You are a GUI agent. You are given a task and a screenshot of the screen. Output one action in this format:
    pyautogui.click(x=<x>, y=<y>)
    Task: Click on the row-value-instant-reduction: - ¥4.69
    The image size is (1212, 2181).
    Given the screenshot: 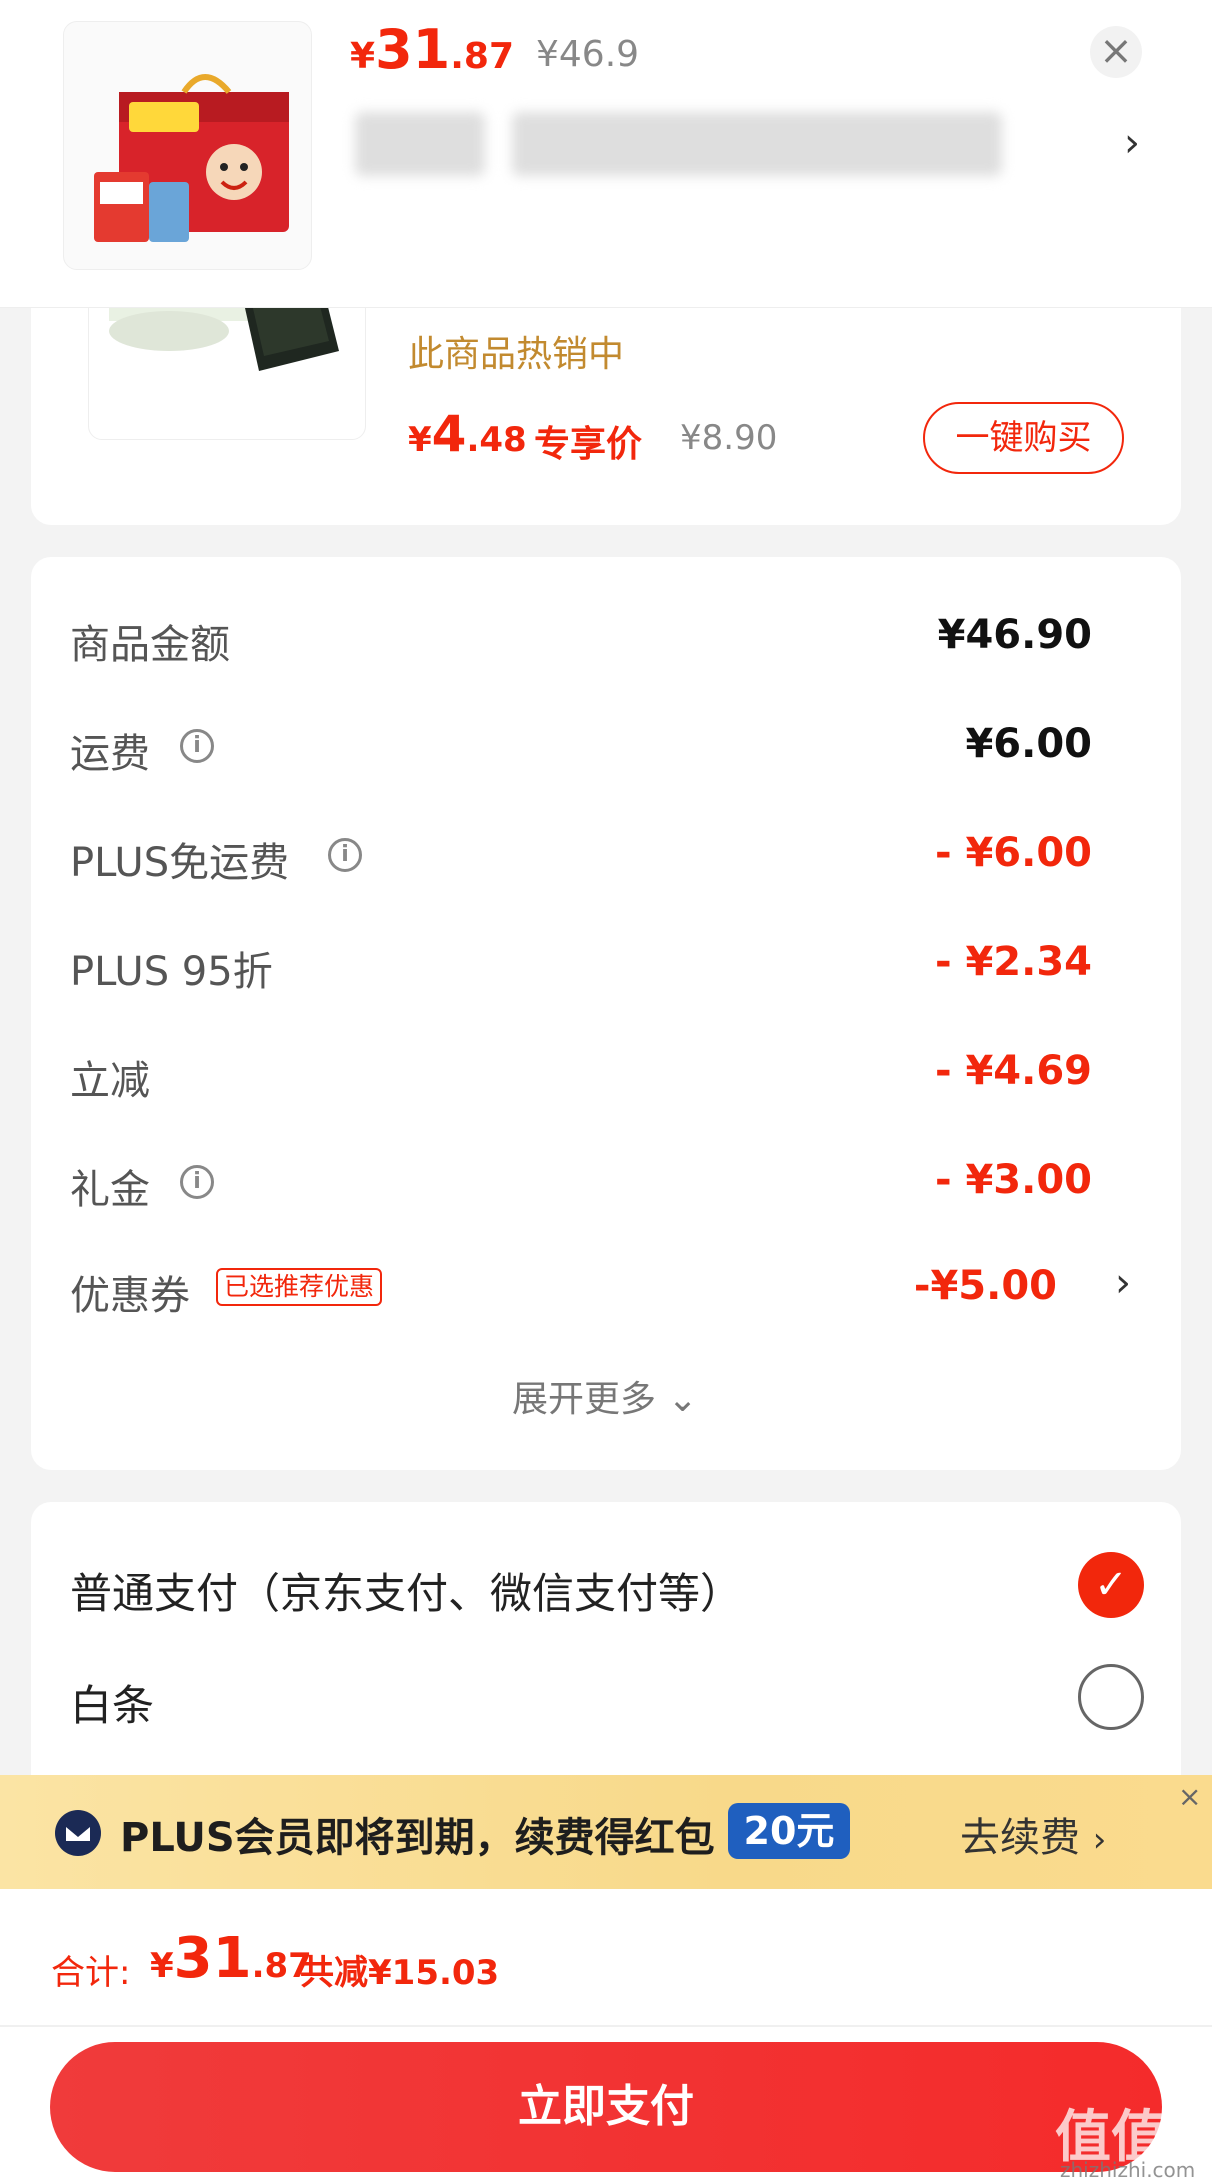 What is the action you would take?
    pyautogui.click(x=1013, y=1071)
    